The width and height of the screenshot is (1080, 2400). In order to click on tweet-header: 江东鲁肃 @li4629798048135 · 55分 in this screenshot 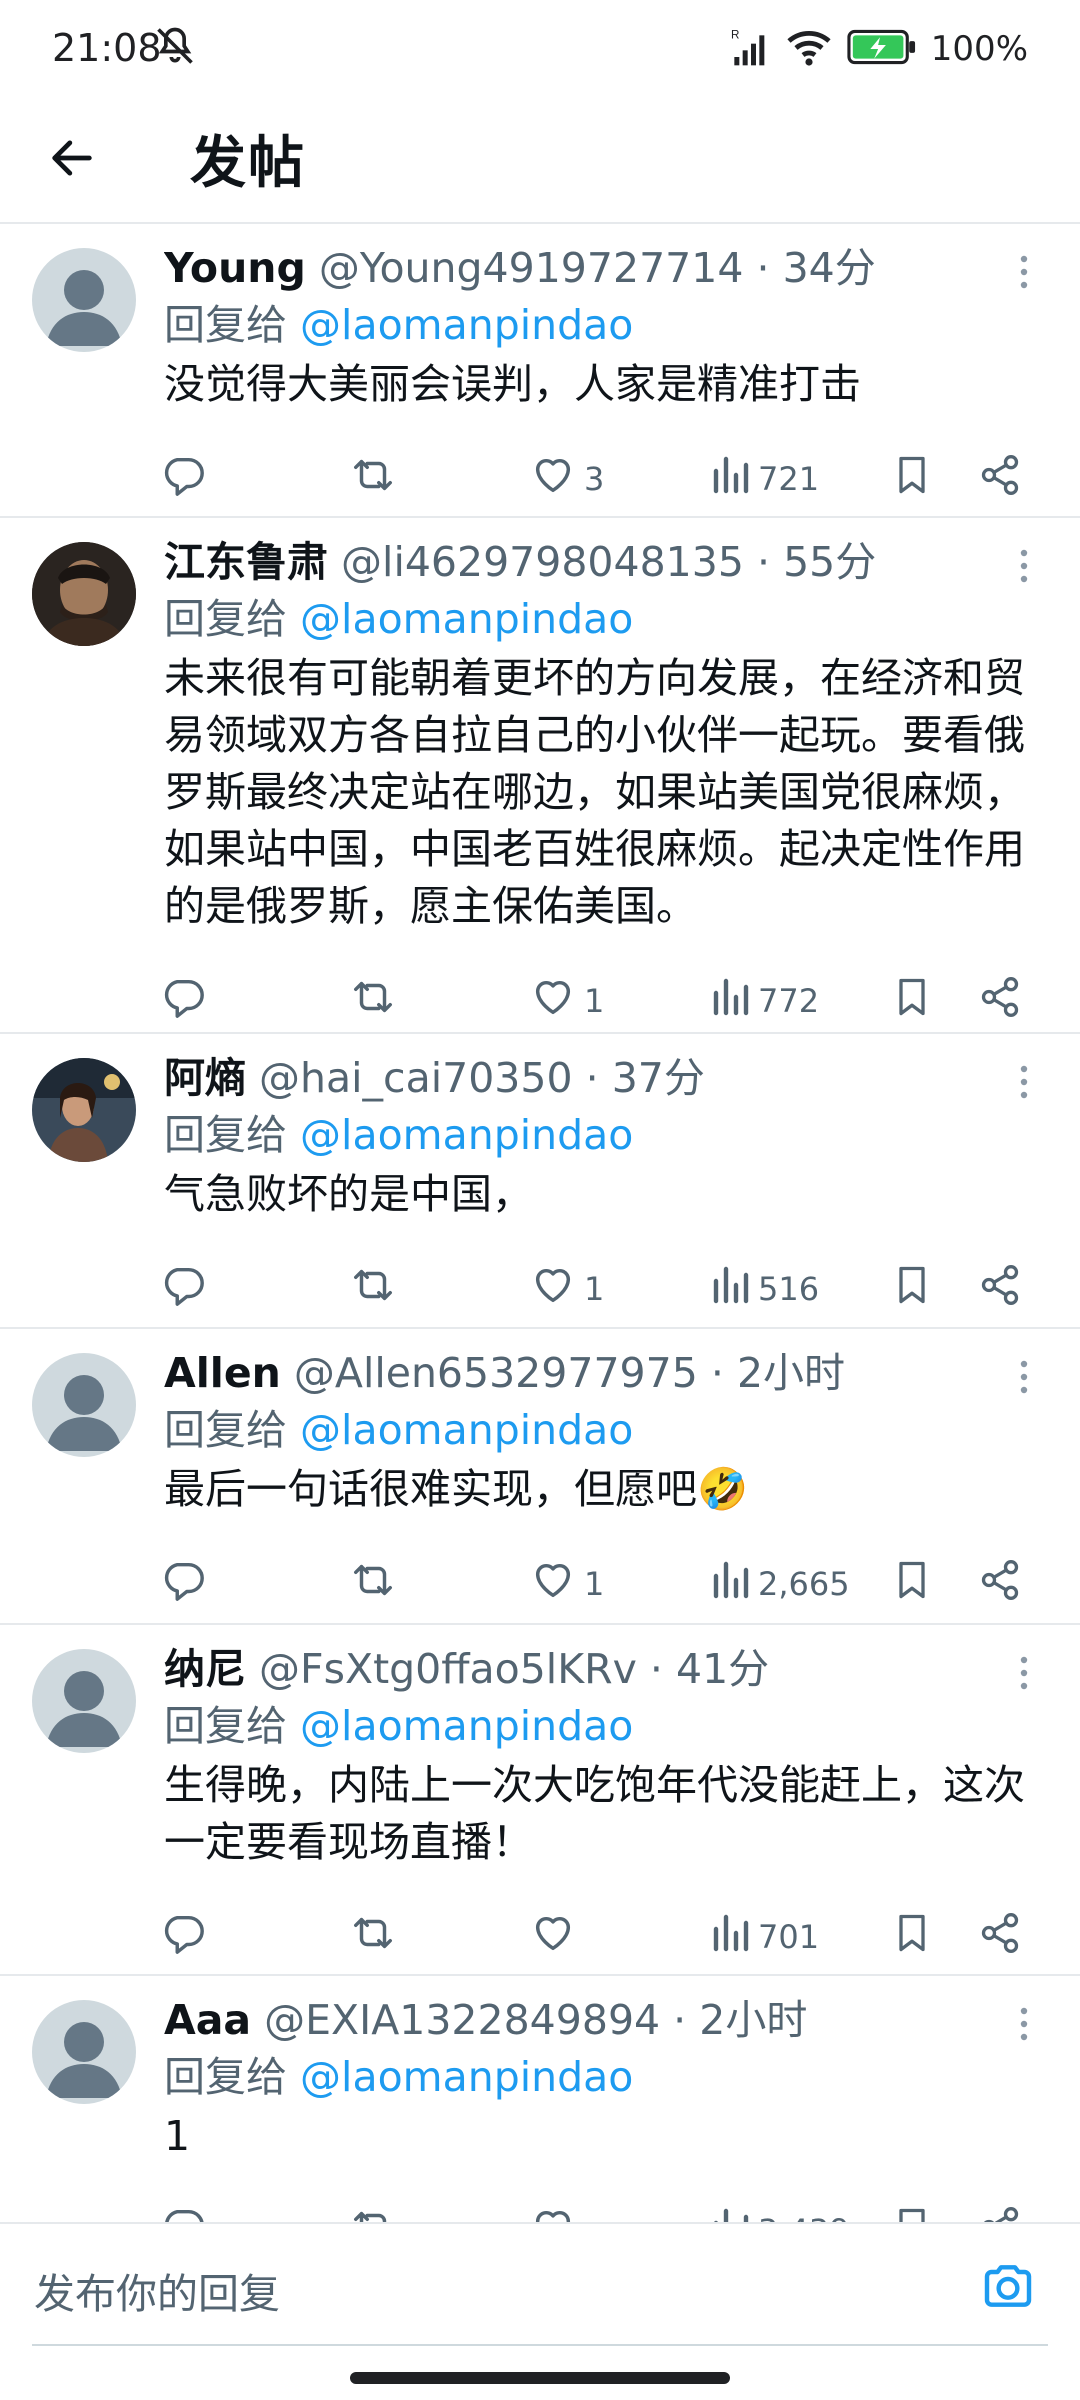, I will do `click(604, 562)`.